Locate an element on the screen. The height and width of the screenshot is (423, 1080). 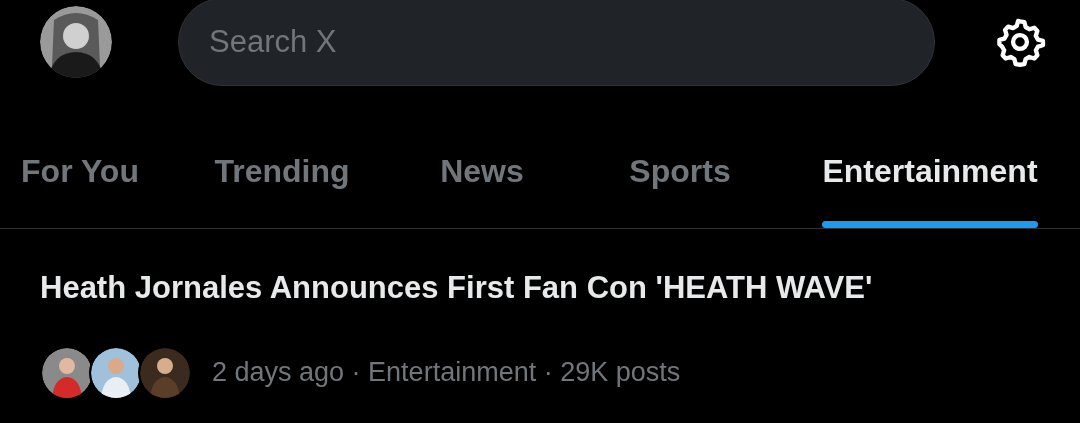
tab: For You is located at coordinates (80, 157).